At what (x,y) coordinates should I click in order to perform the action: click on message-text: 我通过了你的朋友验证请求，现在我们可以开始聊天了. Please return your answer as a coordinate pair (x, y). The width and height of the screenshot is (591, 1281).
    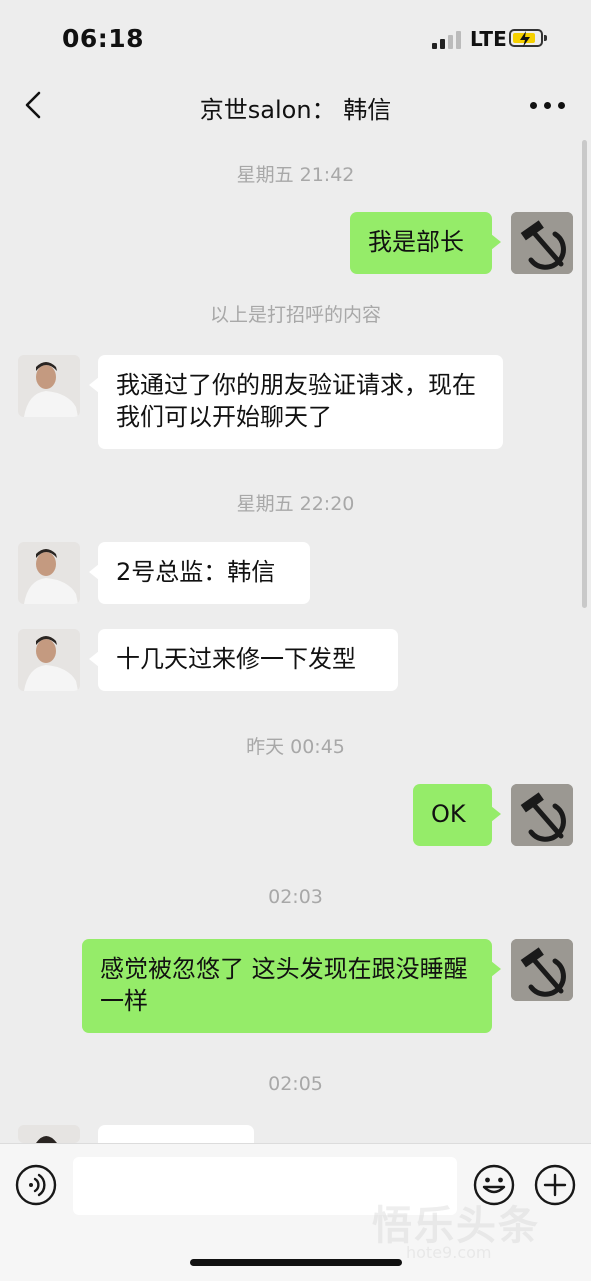
    Looking at the image, I should click on (296, 401).